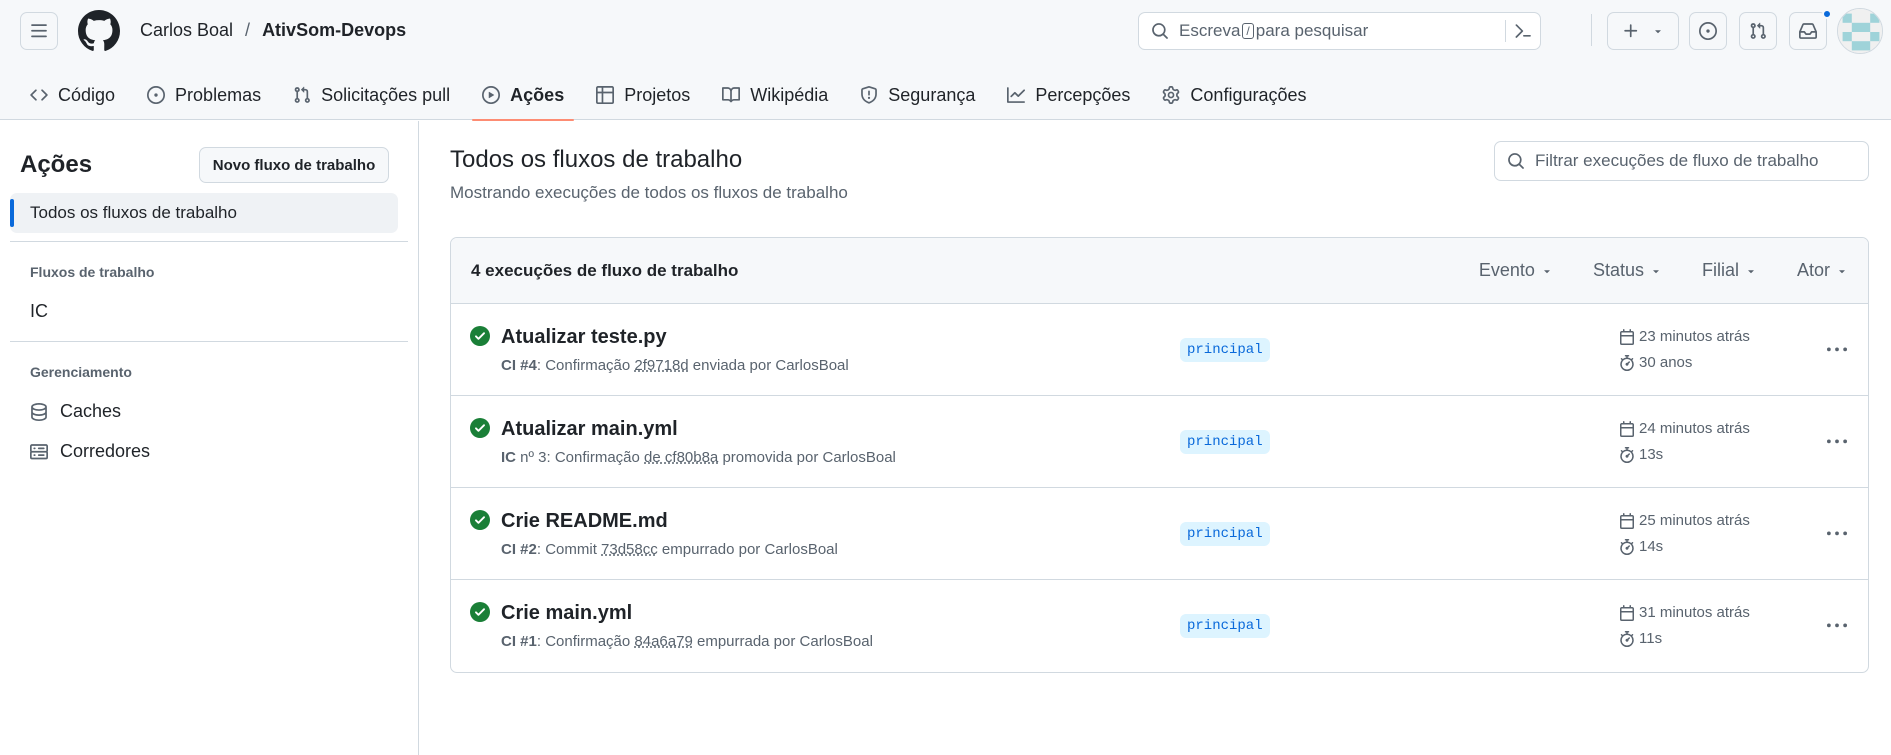 The image size is (1891, 755). Describe the element at coordinates (1643, 31) in the screenshot. I see `create-new-button` at that location.